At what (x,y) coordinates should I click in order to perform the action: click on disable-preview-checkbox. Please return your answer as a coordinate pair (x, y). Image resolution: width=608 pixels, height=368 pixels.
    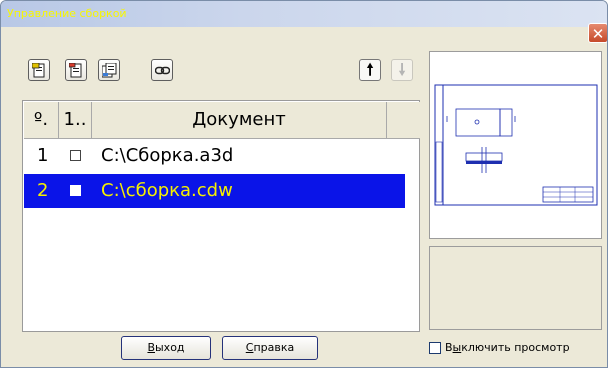
    Looking at the image, I should click on (435, 348).